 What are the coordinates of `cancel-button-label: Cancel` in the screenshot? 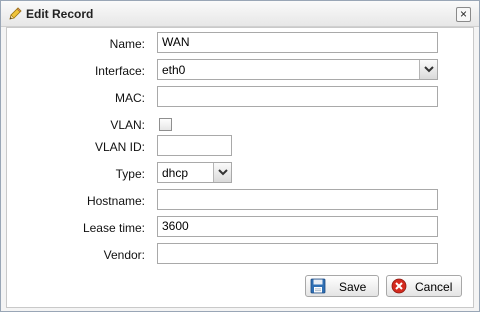 It's located at (434, 287).